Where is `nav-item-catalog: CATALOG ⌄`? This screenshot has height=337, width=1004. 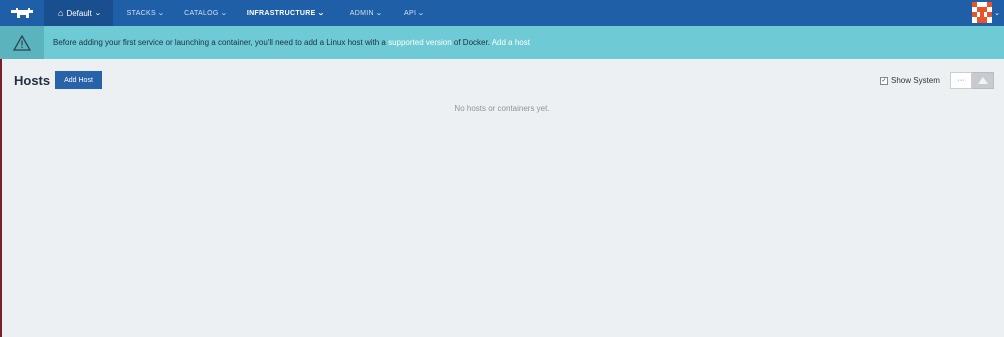
nav-item-catalog: CATALOG ⌄ is located at coordinates (205, 13).